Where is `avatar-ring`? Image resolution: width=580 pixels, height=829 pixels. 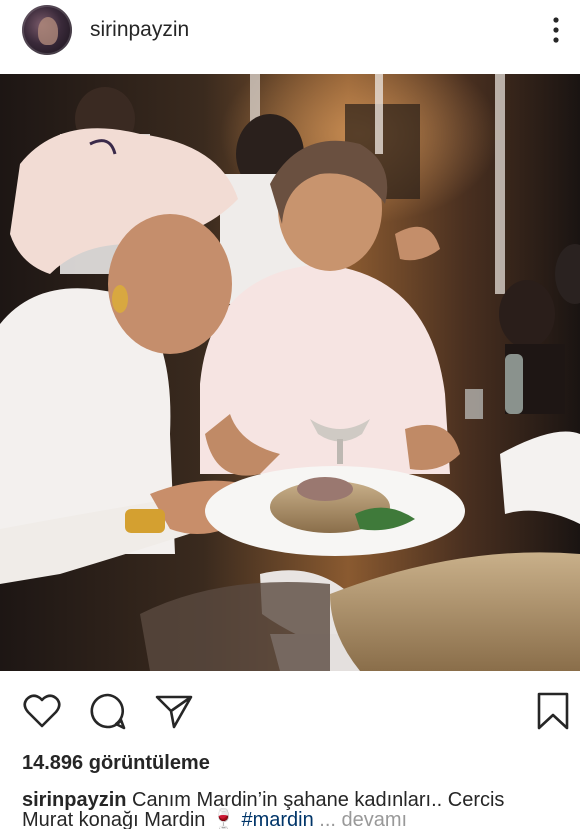 avatar-ring is located at coordinates (47, 30).